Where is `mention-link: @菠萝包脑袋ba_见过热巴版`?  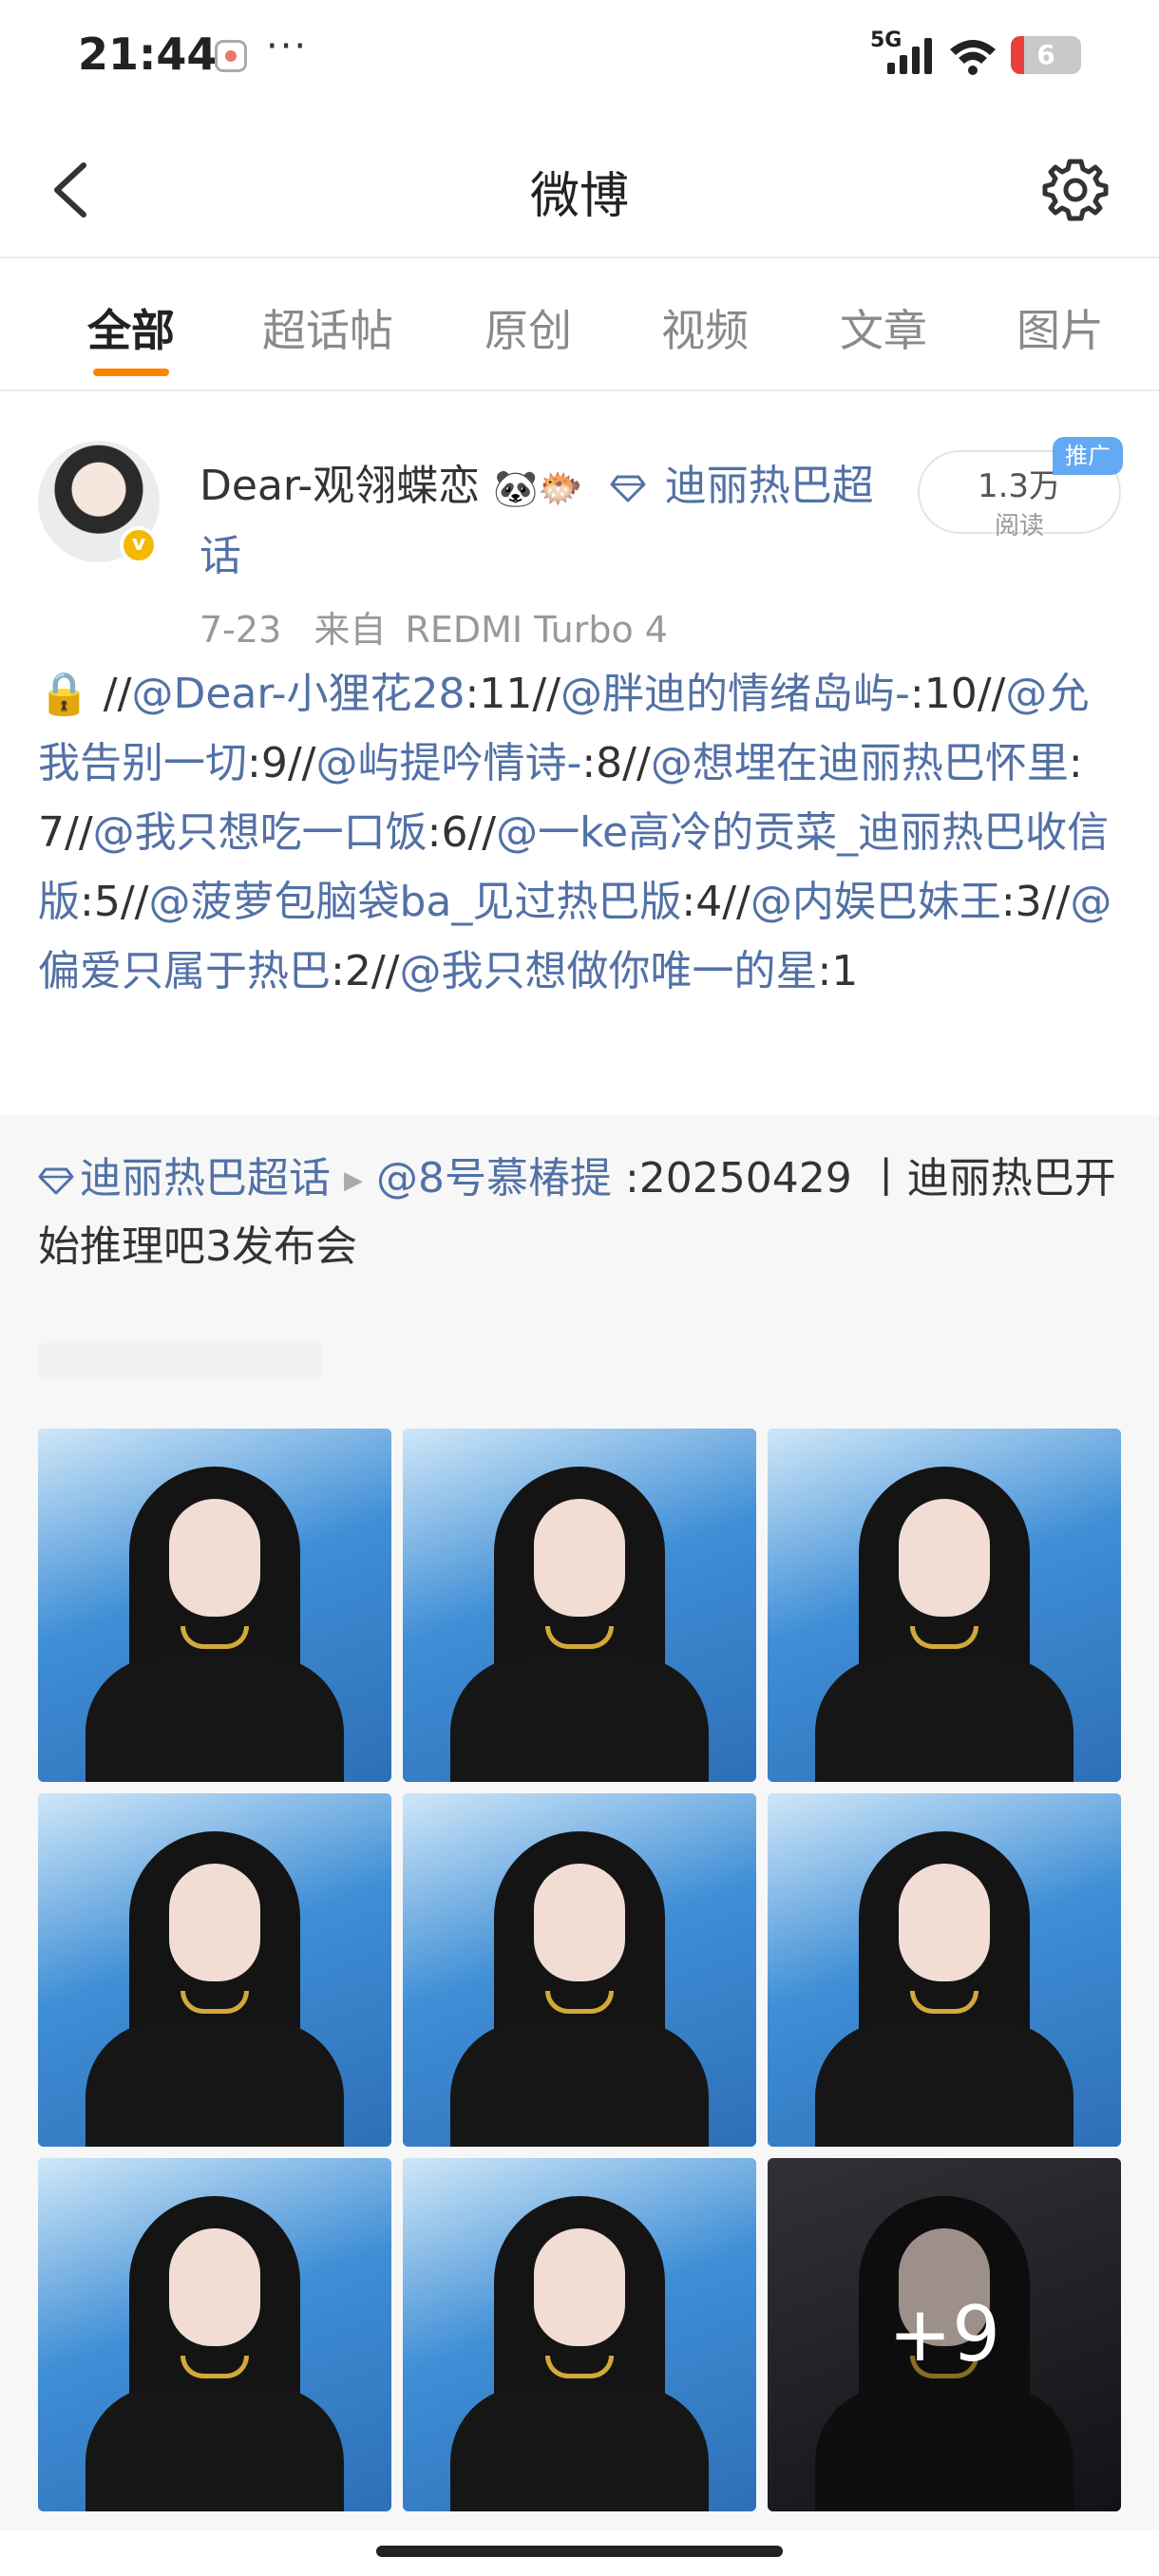 mention-link: @菠萝包脑袋ba_见过热巴版 is located at coordinates (414, 902).